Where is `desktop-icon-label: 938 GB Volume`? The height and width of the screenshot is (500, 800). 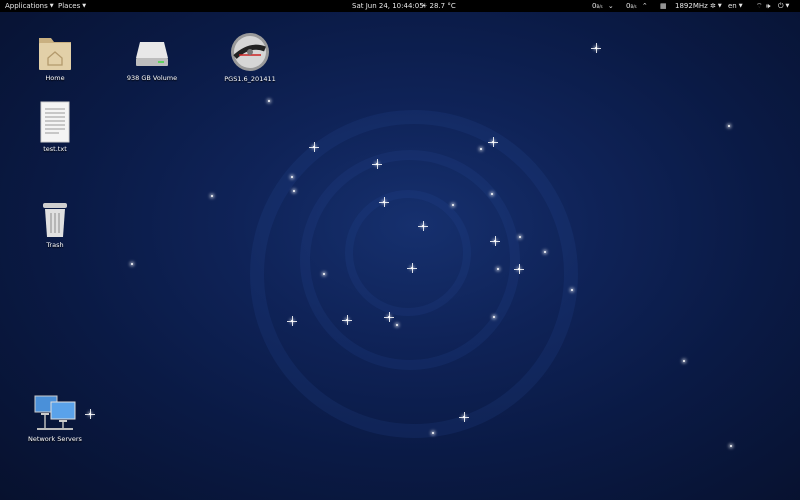 desktop-icon-label: 938 GB Volume is located at coordinates (152, 78).